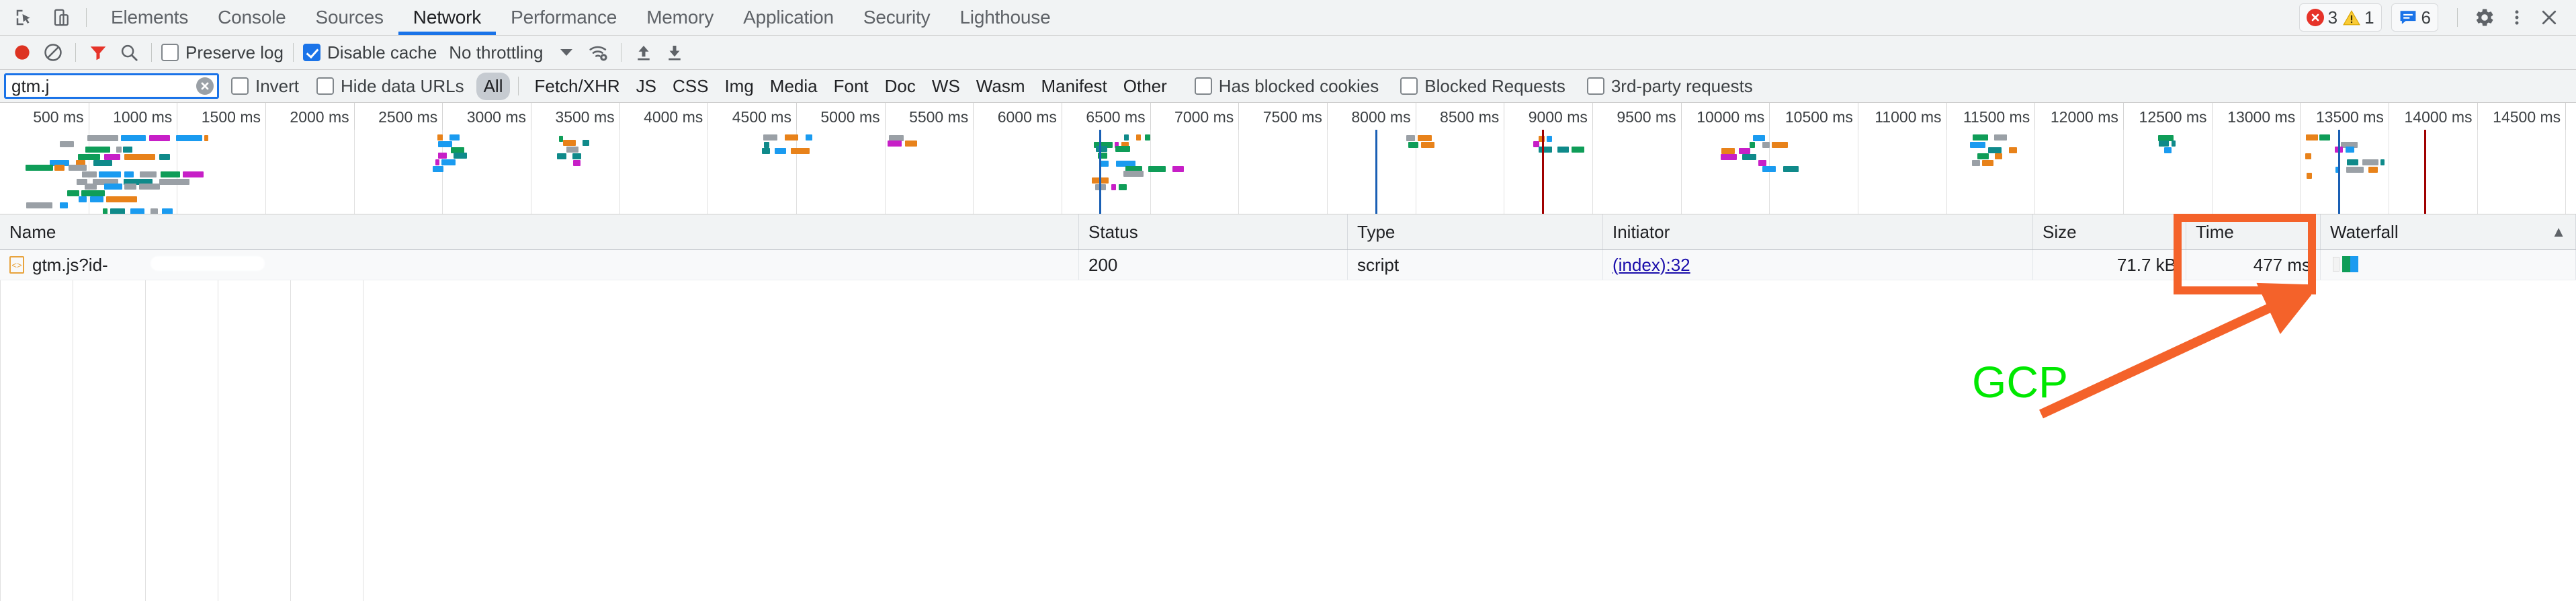  Describe the element at coordinates (1001, 87) in the screenshot. I see `chip-wasm: Wasm` at that location.